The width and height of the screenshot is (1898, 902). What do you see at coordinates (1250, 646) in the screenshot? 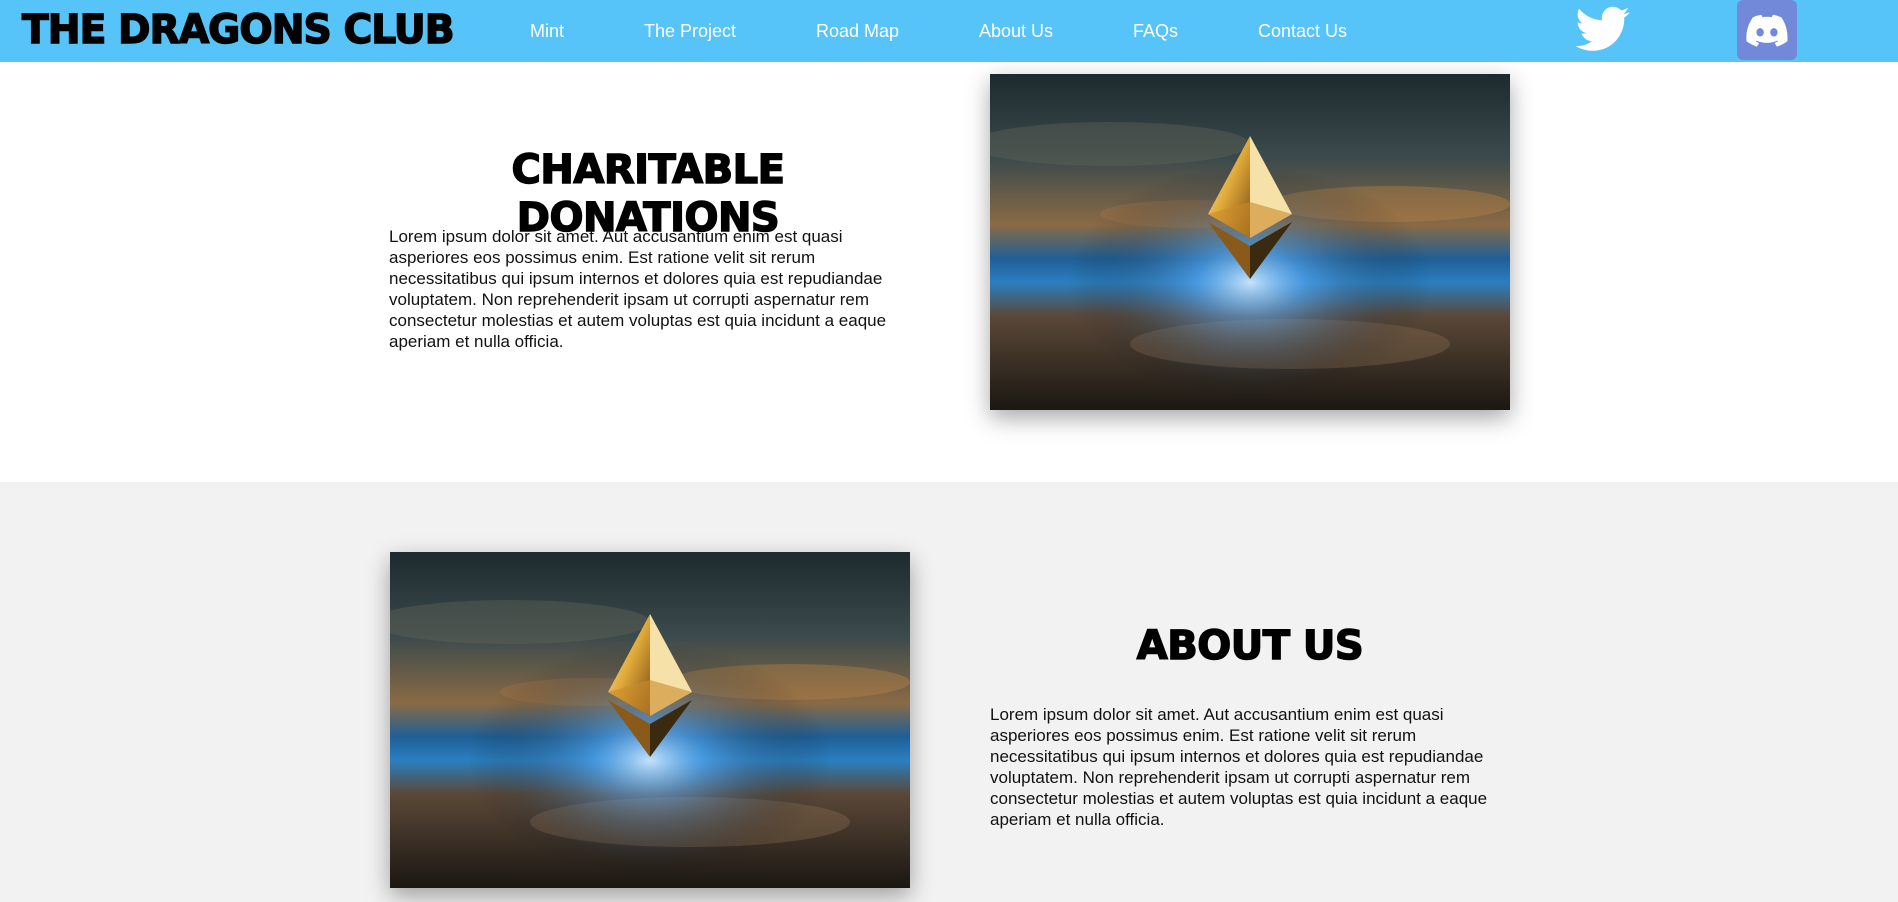
I see `section-heading: About Us` at bounding box center [1250, 646].